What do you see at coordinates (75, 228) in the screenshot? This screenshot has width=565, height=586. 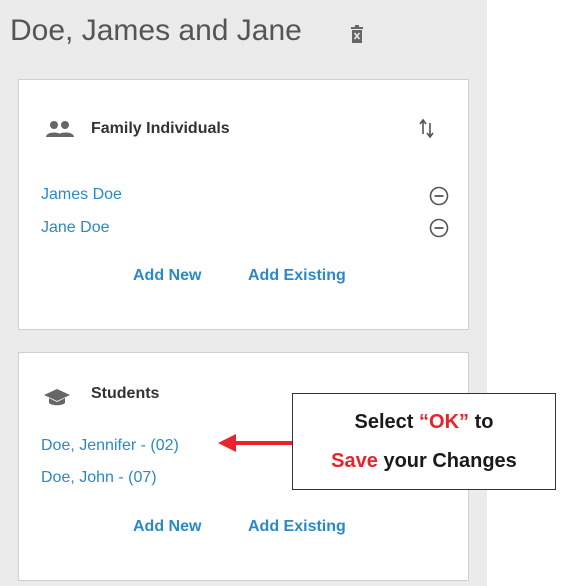 I see `member-link-jane: Jane Doe` at bounding box center [75, 228].